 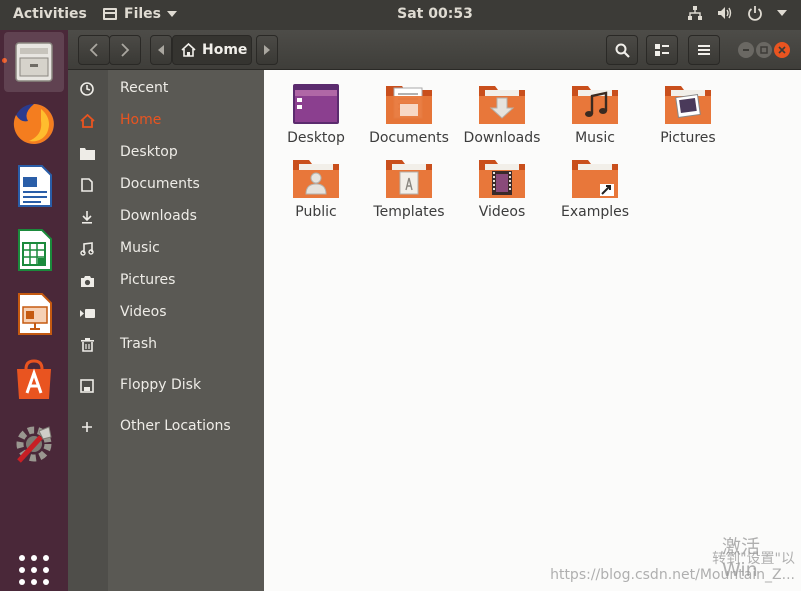 I want to click on path-label: Home, so click(x=225, y=50).